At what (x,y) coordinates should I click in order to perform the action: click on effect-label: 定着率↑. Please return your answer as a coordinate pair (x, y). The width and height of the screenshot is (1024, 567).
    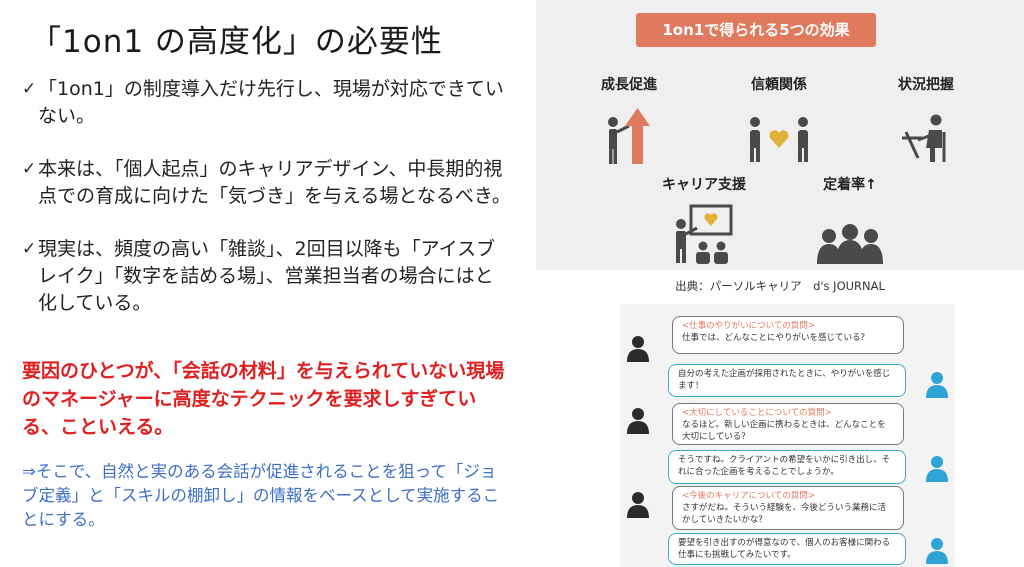
    Looking at the image, I should click on (850, 185).